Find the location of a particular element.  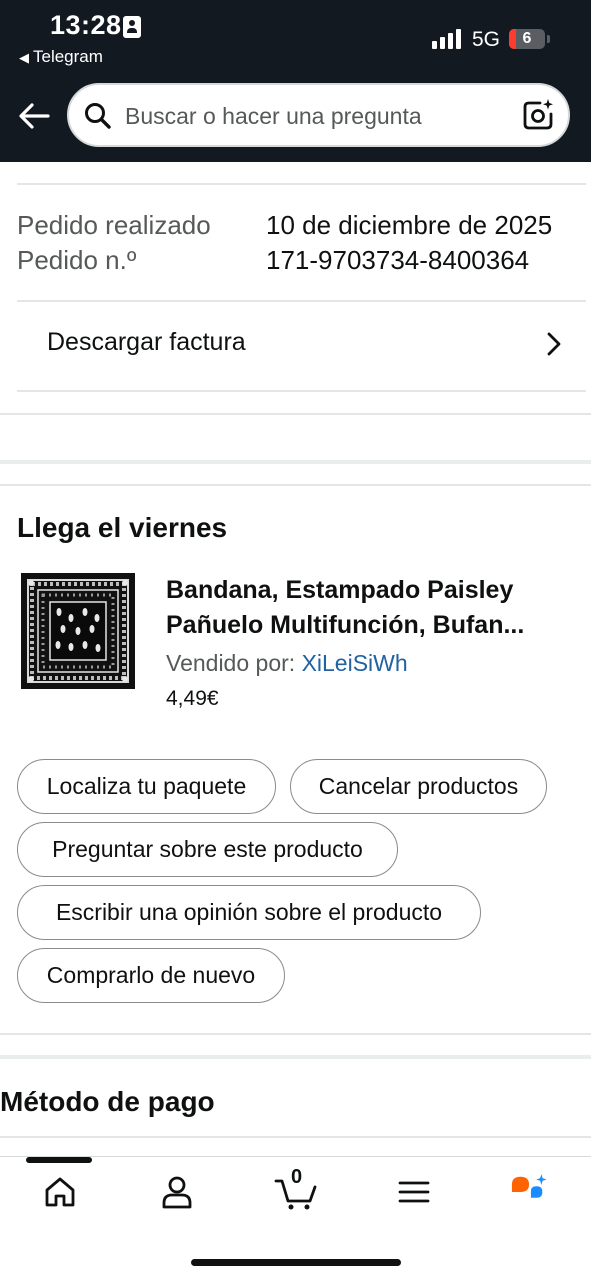

back-to-app-link: ◀ Telegram is located at coordinates (61, 57).